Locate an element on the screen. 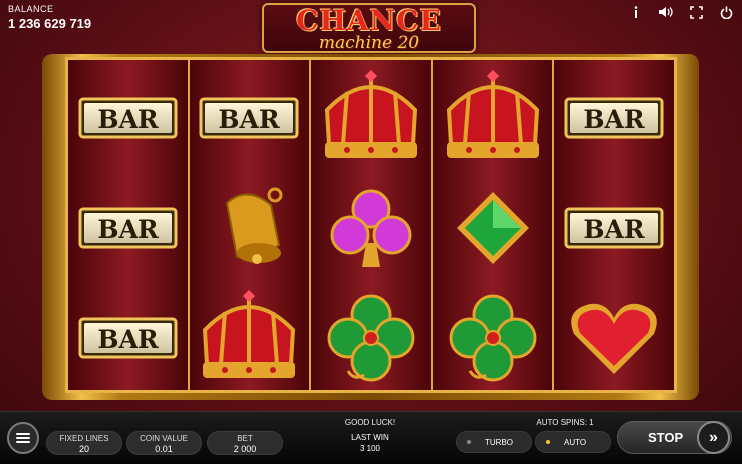 This screenshot has width=742, height=464. fixed-lines-value: 20 is located at coordinates (83, 449).